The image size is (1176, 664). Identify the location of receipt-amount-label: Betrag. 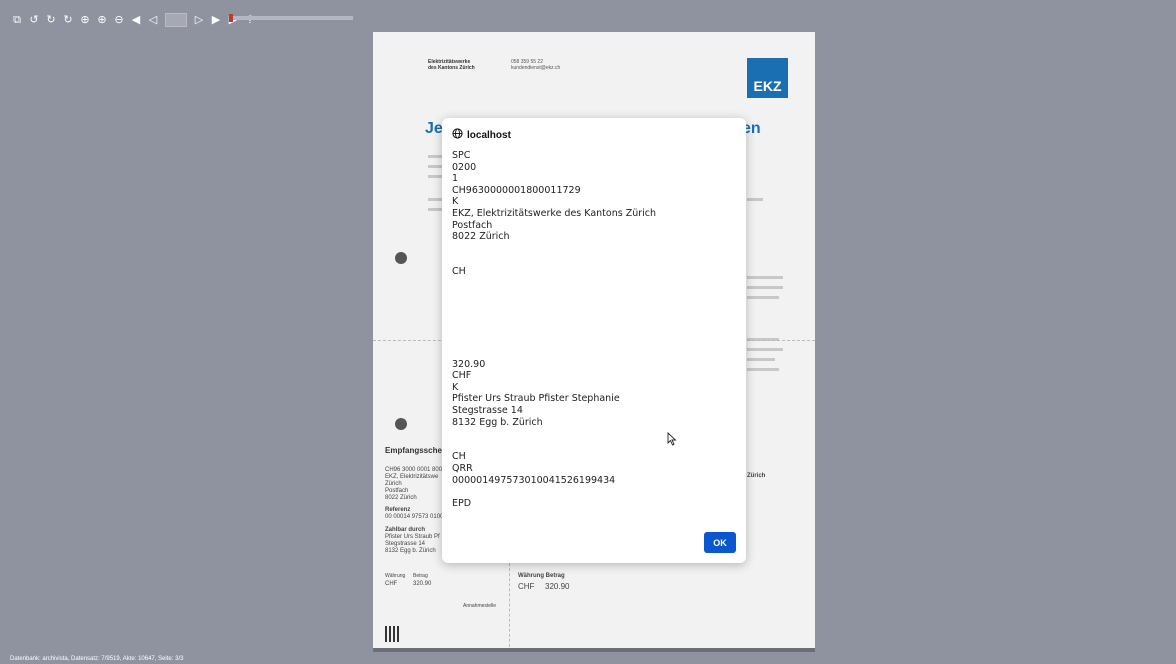
(420, 576).